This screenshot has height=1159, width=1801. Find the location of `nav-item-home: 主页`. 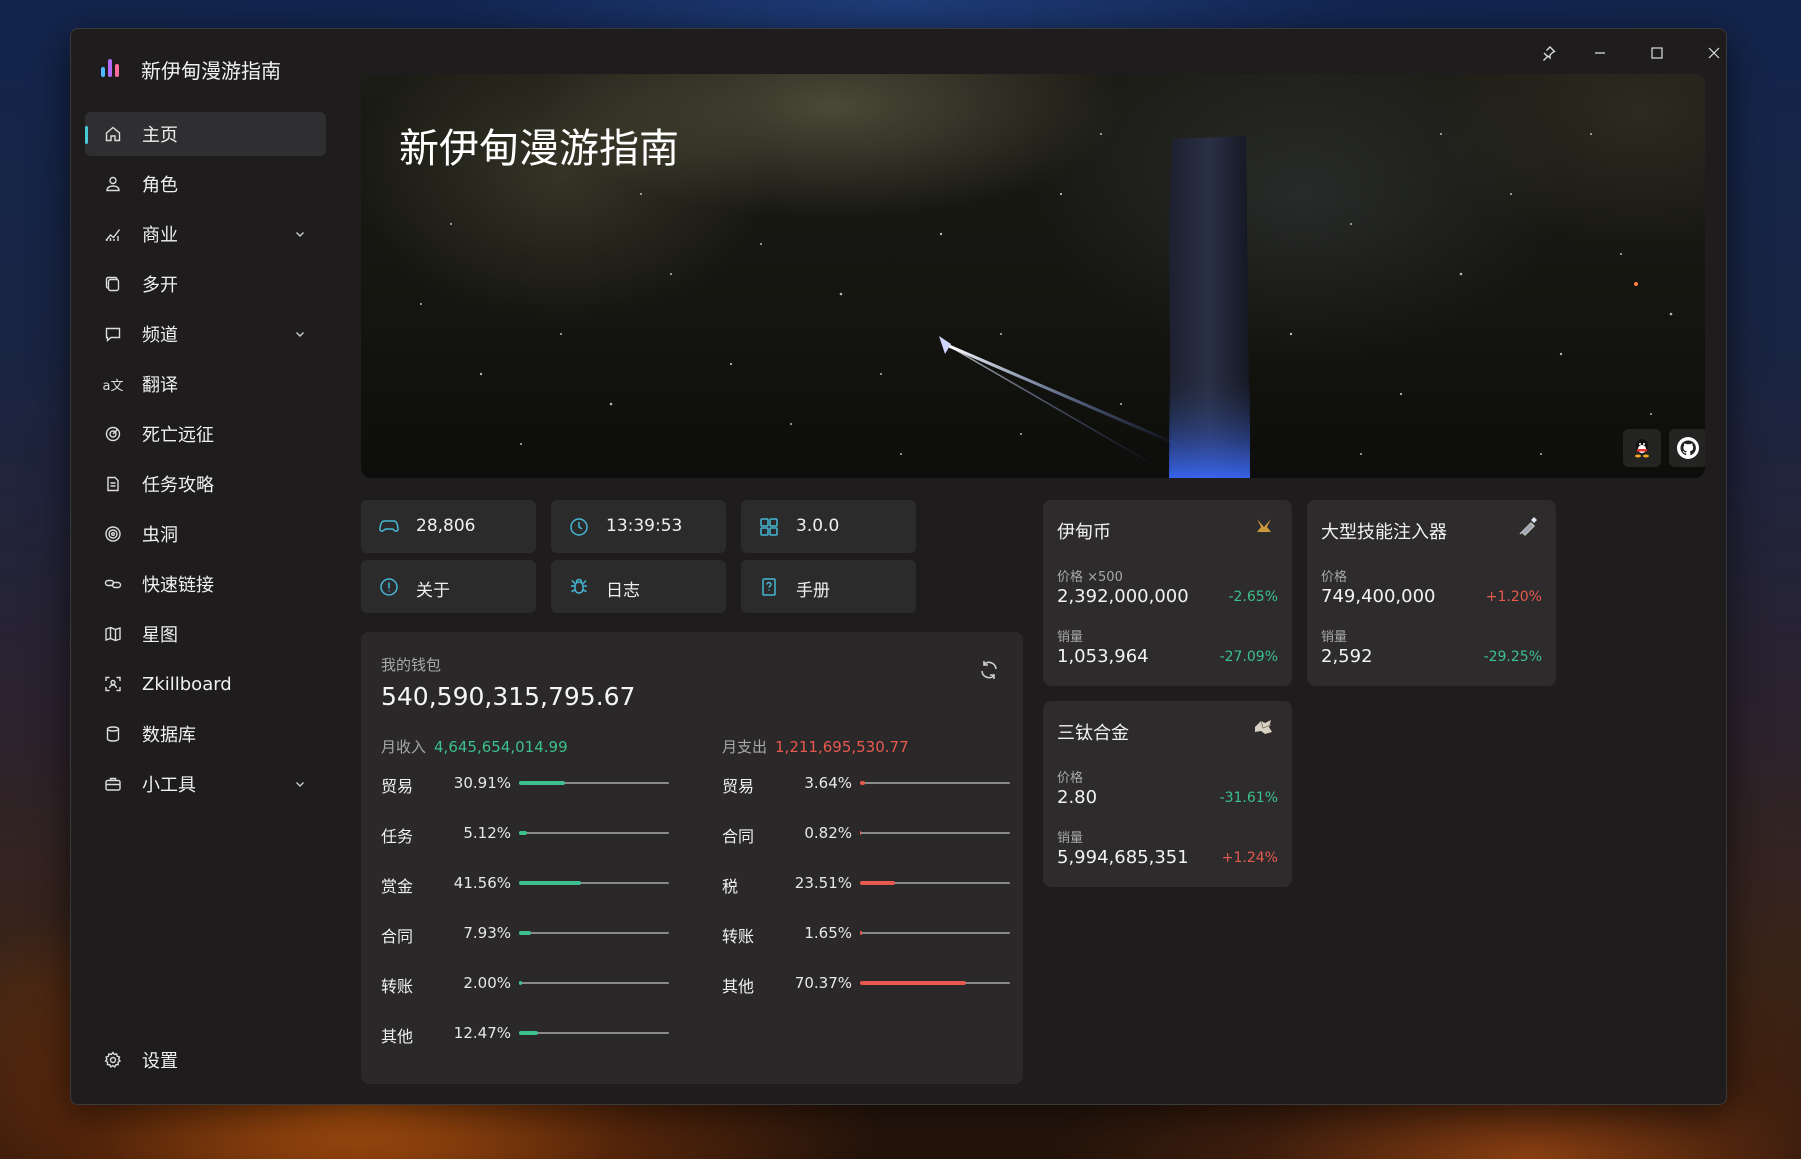

nav-item-home: 主页 is located at coordinates (205, 134).